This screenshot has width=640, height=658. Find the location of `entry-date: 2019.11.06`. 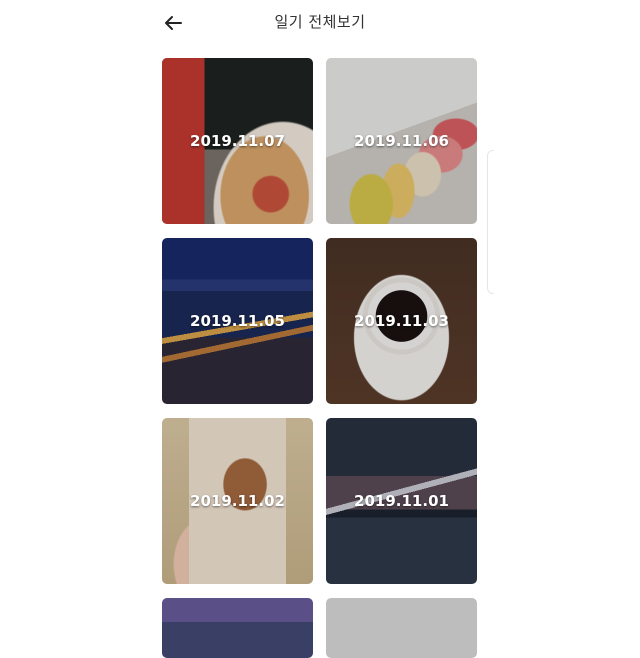

entry-date: 2019.11.06 is located at coordinates (401, 141).